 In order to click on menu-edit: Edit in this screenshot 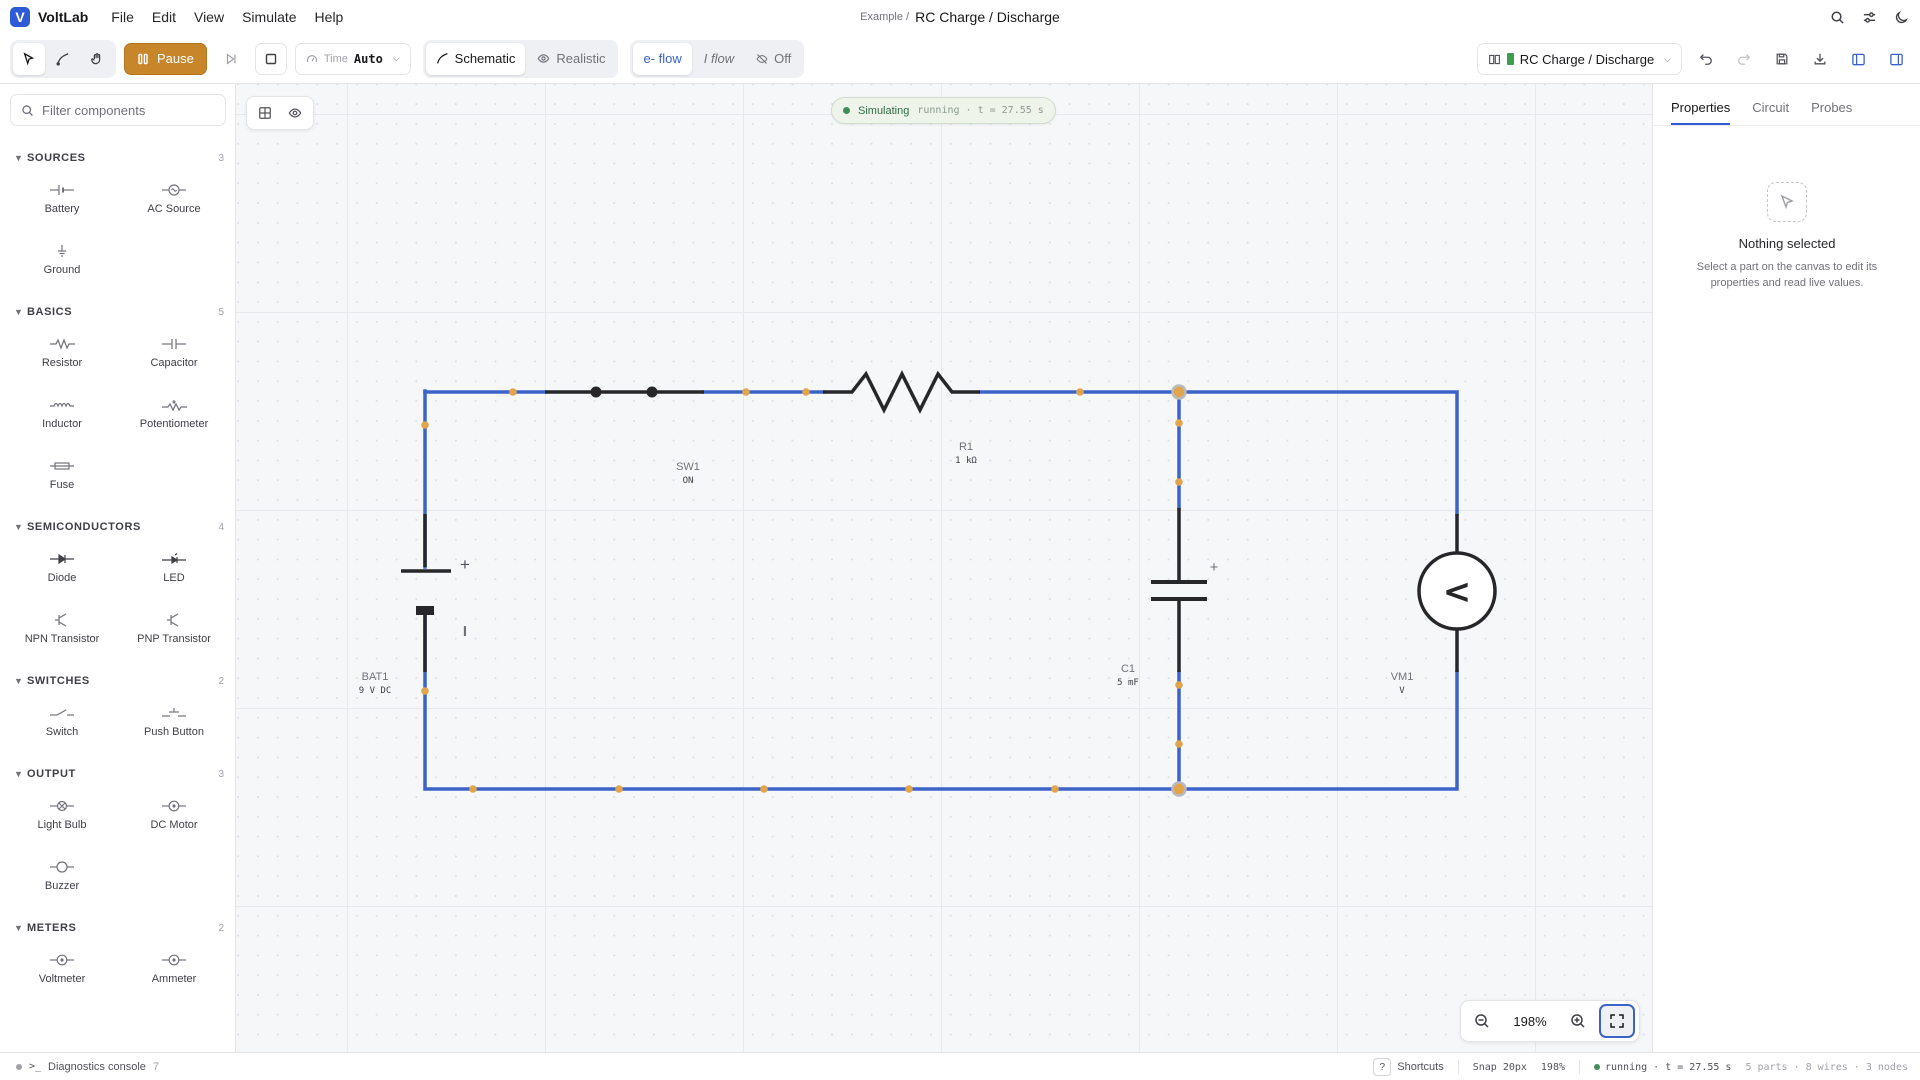, I will do `click(164, 17)`.